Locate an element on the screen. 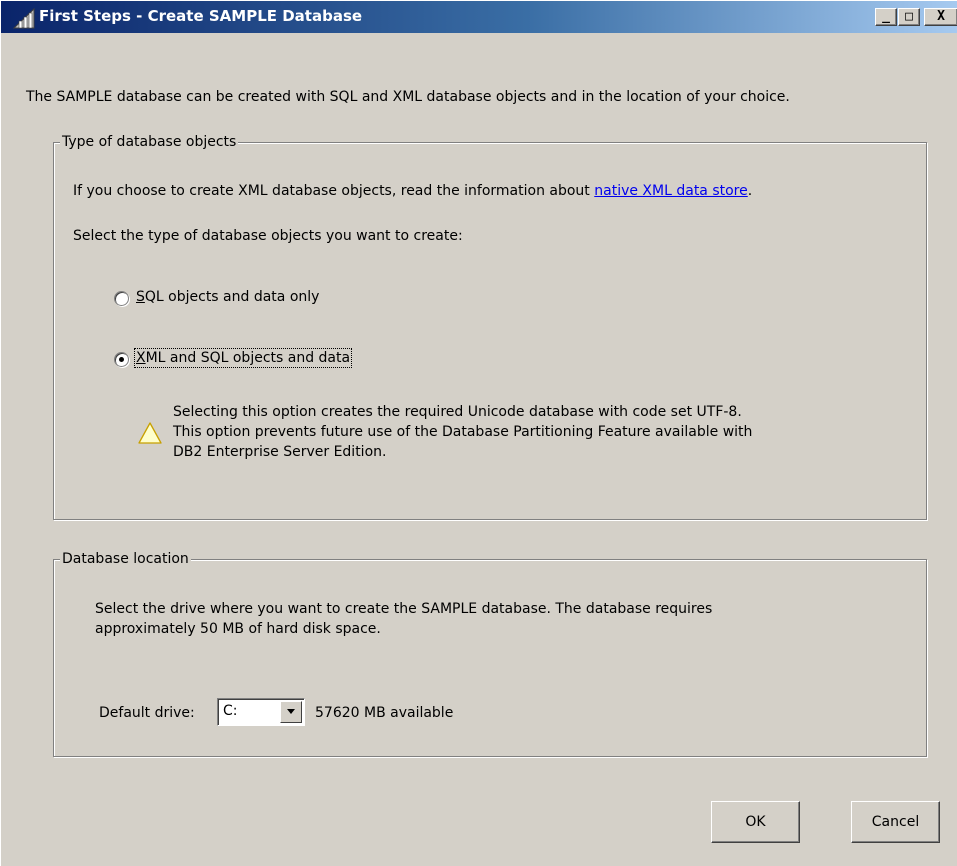  maximize-icon: □ is located at coordinates (909, 16).